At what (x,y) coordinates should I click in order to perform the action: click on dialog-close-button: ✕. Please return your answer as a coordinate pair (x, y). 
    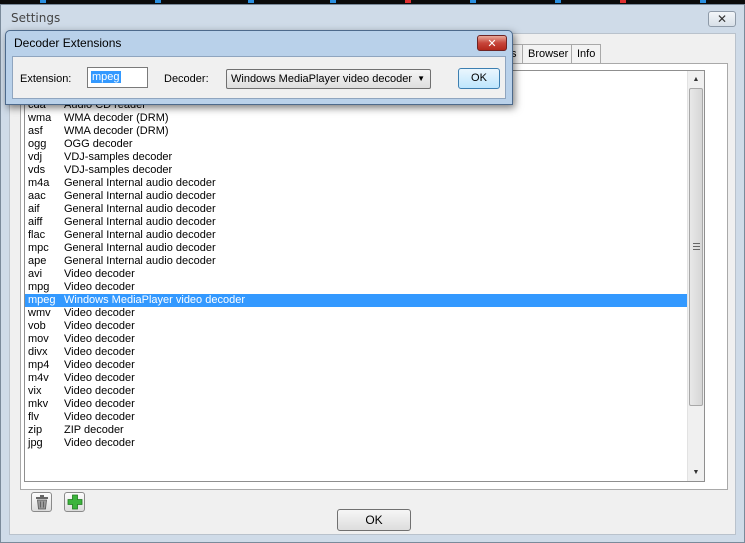
    Looking at the image, I should click on (492, 43).